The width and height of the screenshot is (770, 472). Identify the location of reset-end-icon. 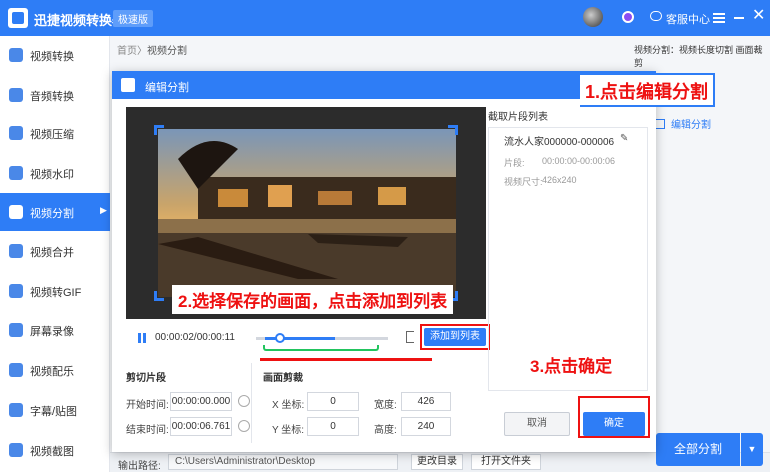
(244, 426).